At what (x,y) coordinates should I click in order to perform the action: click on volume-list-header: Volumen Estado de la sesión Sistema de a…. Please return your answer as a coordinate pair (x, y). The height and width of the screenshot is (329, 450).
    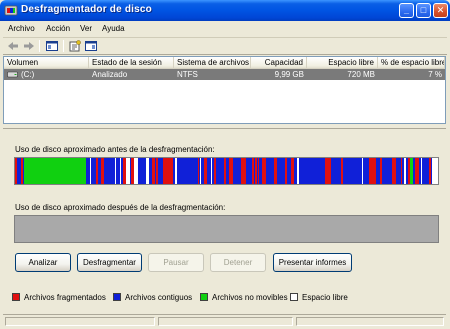
    Looking at the image, I should click on (224, 63).